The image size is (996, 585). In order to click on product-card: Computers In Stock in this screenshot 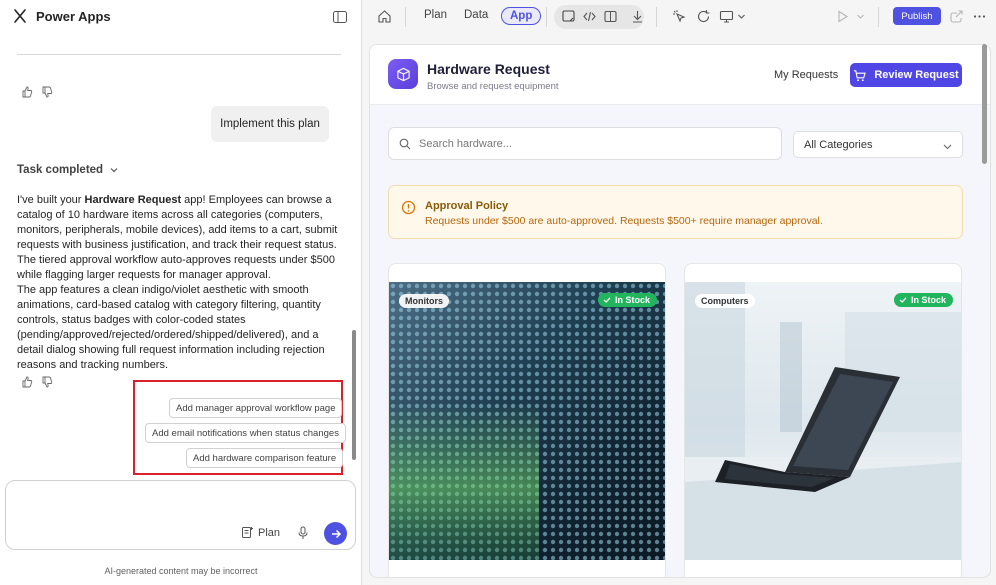, I will do `click(823, 420)`.